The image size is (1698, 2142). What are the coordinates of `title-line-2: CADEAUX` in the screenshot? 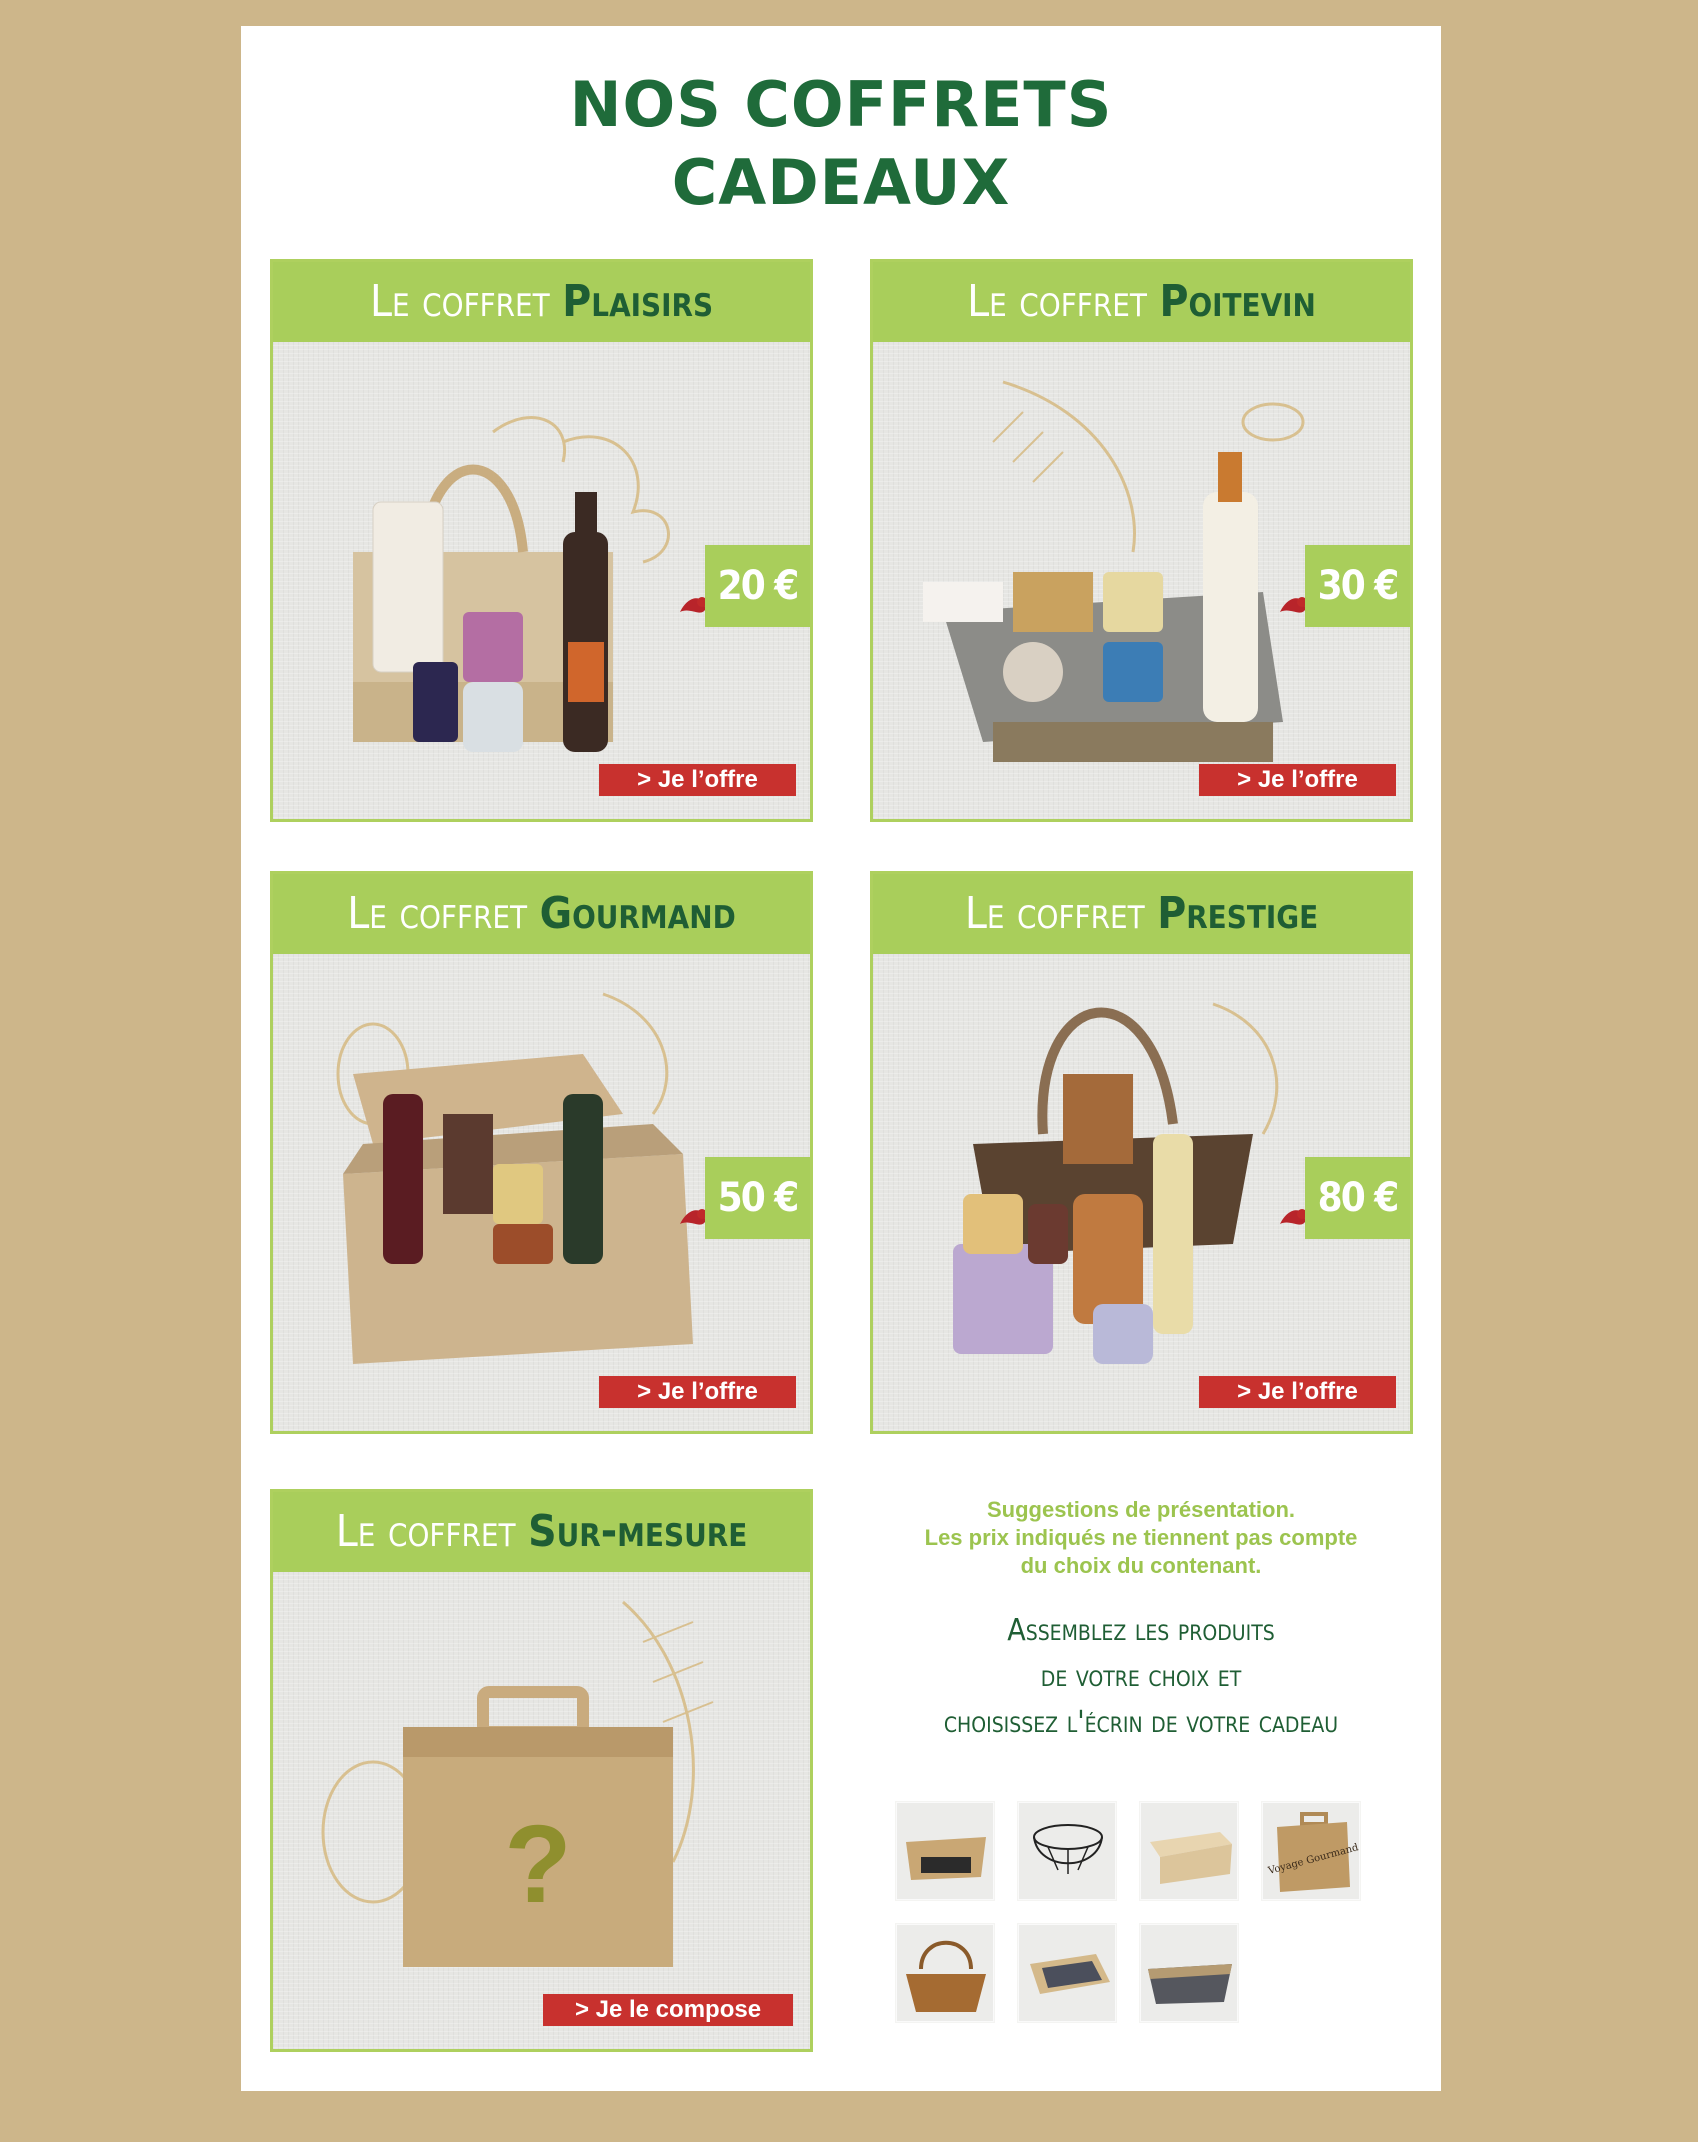 It's located at (841, 182).